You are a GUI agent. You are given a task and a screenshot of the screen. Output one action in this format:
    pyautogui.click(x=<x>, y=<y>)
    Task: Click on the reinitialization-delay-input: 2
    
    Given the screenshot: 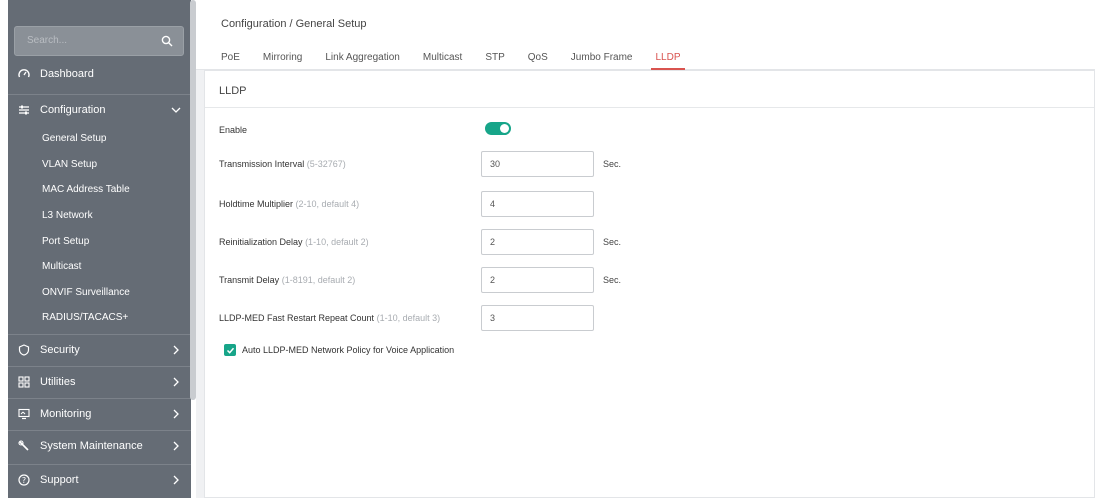 What is the action you would take?
    pyautogui.click(x=537, y=242)
    